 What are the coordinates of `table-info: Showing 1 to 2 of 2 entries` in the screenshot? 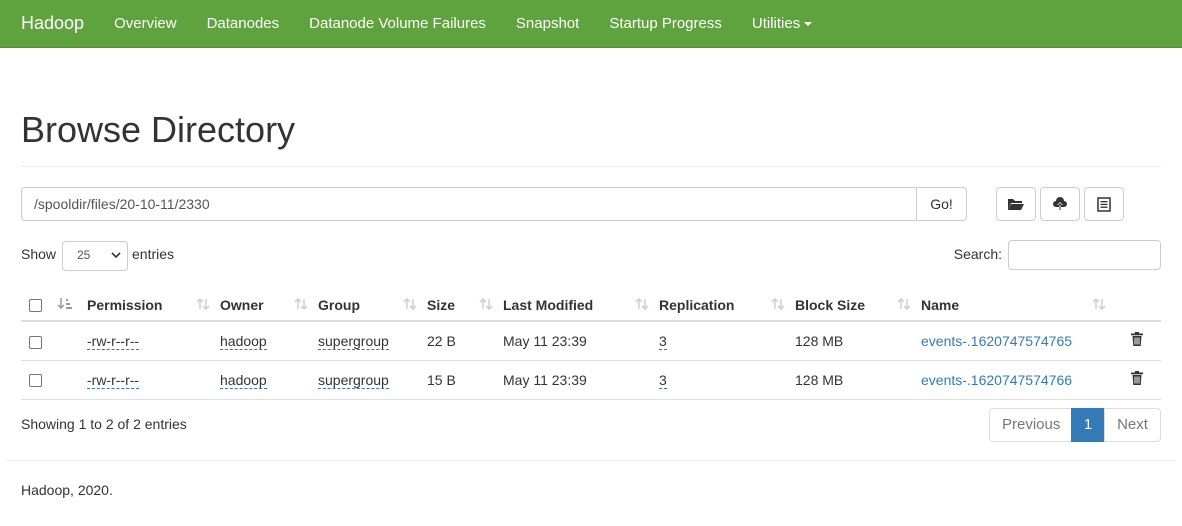 It's located at (104, 423).